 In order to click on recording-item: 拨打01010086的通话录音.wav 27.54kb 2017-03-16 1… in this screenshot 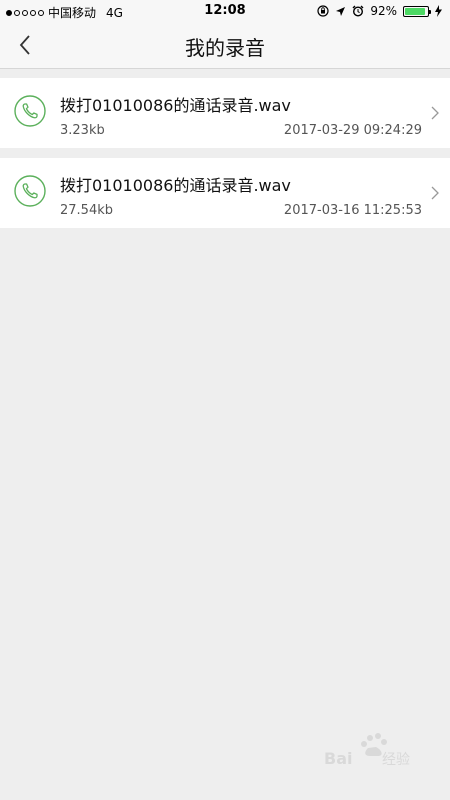, I will do `click(225, 193)`.